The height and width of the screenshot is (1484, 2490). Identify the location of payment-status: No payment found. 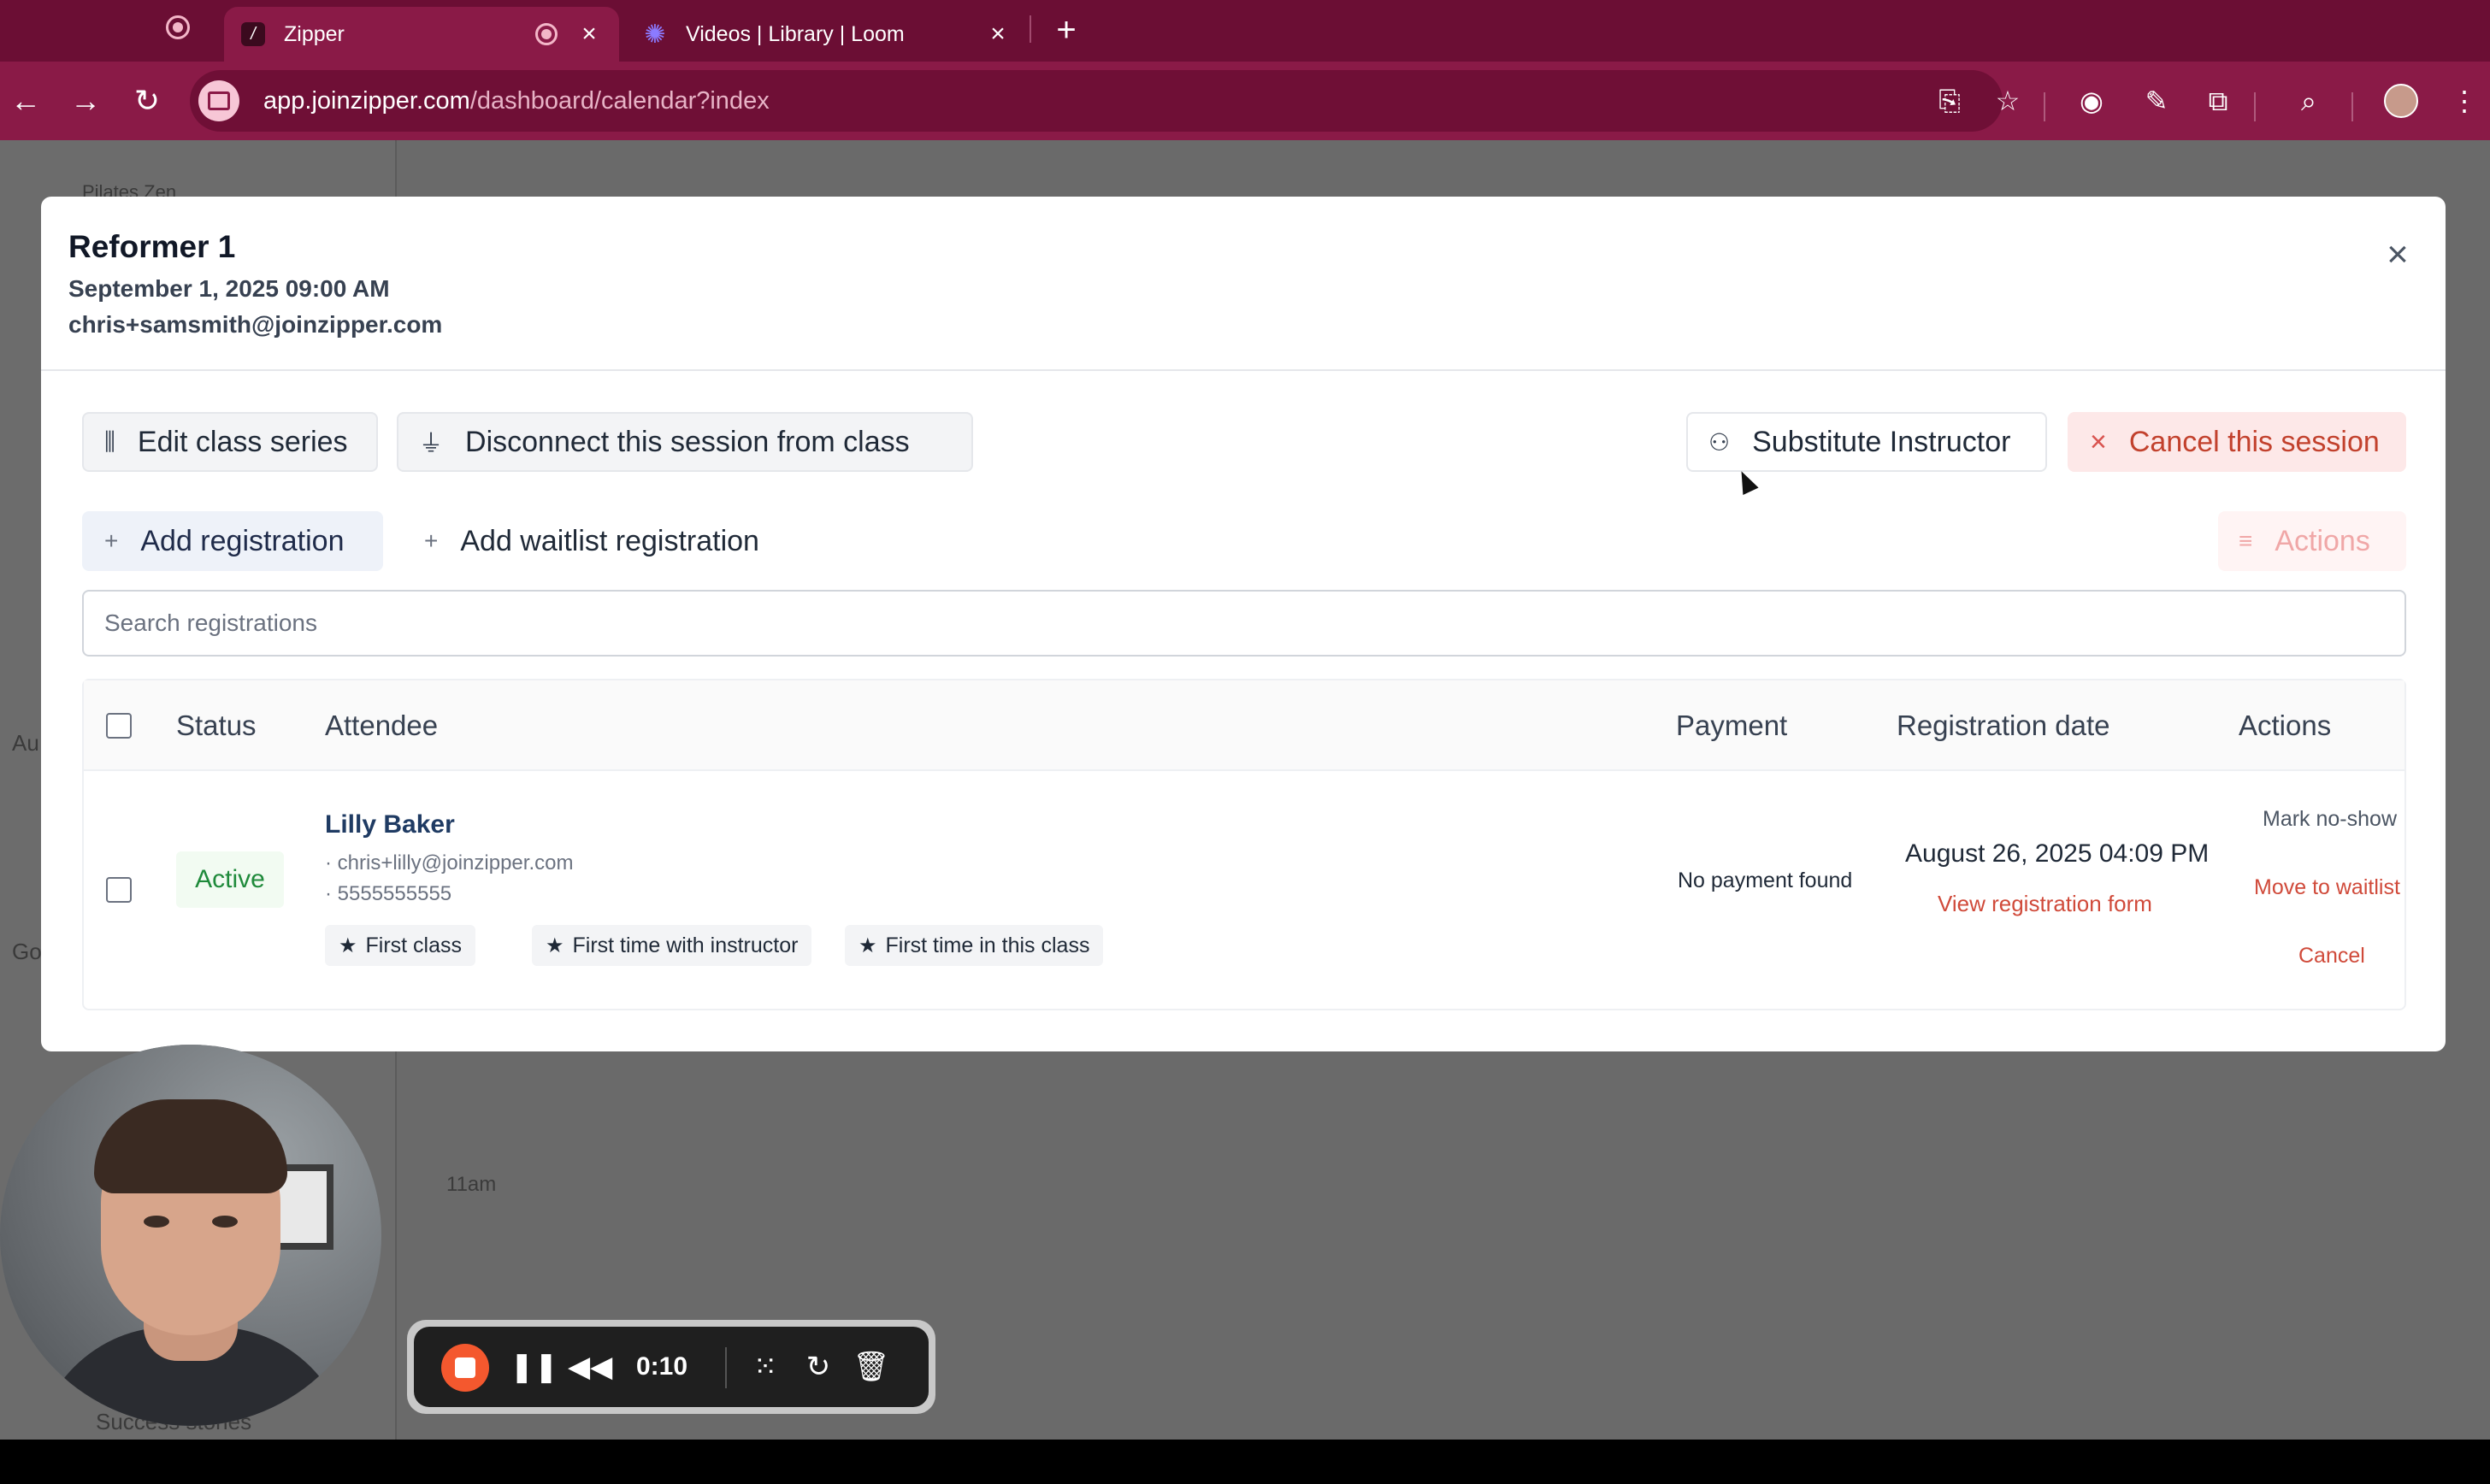
(1765, 880).